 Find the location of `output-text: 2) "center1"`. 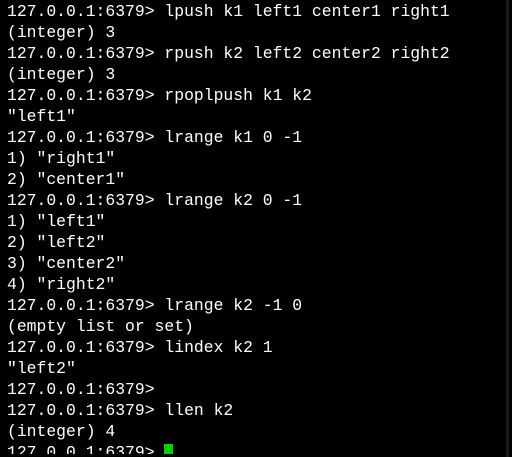

output-text: 2) "center1" is located at coordinates (66, 179).